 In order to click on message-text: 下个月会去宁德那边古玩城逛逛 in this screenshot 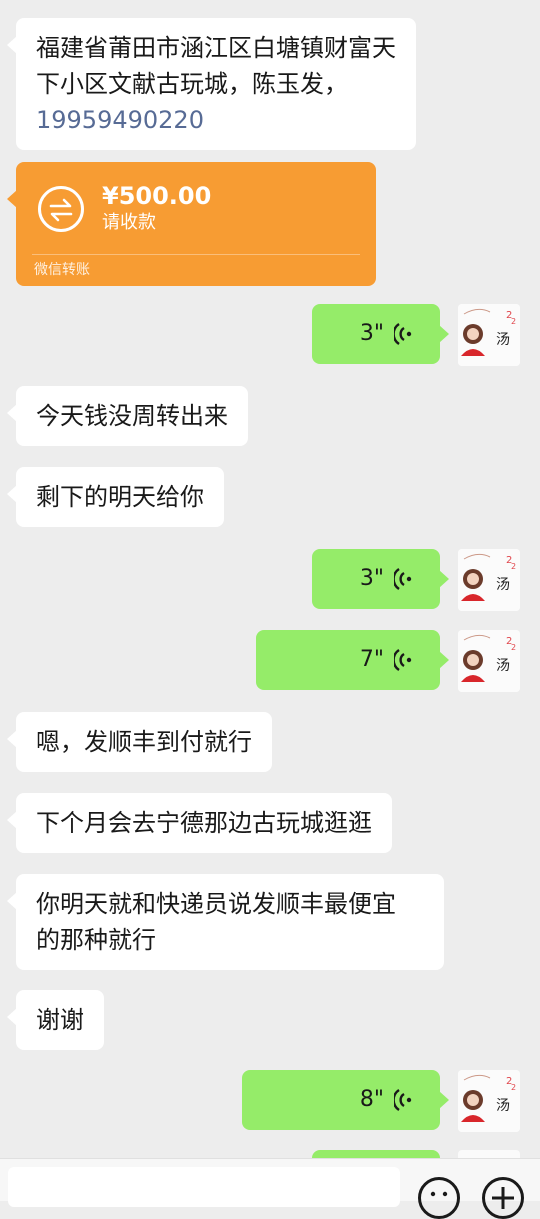, I will do `click(199, 823)`.